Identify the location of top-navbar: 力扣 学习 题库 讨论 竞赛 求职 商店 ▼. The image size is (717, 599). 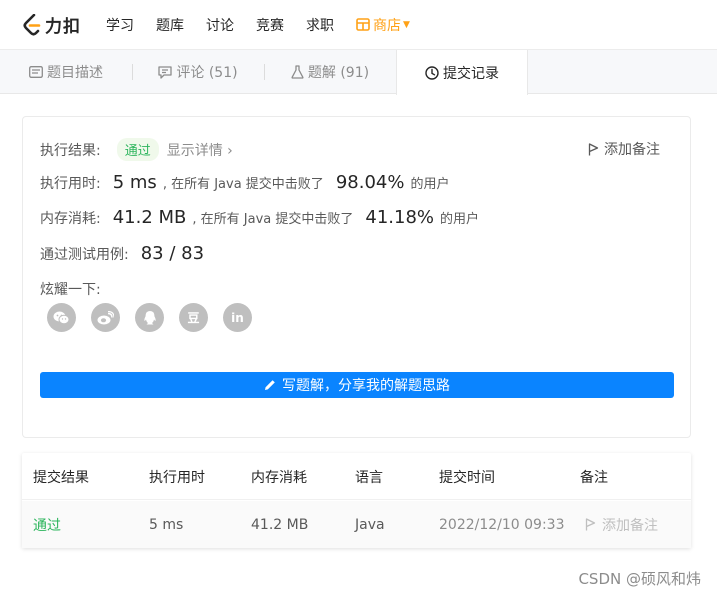
(358, 25).